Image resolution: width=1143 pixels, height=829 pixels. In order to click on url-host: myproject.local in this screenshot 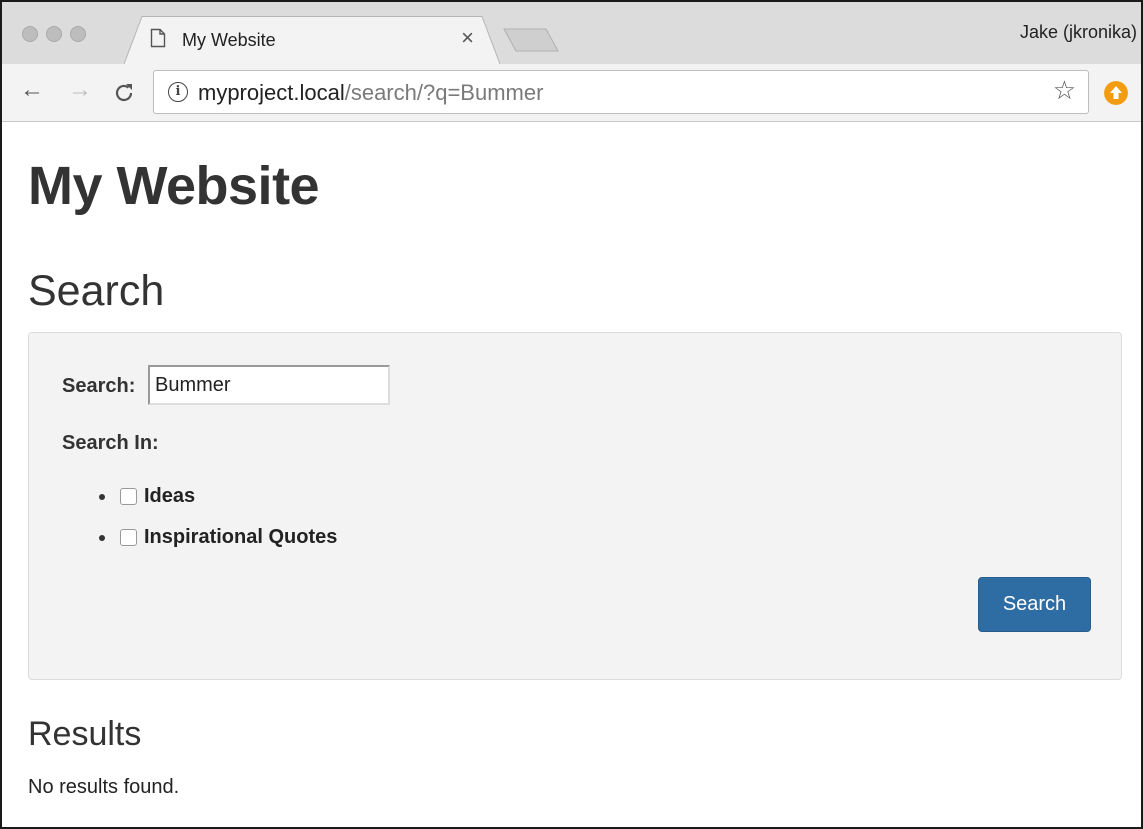, I will do `click(271, 92)`.